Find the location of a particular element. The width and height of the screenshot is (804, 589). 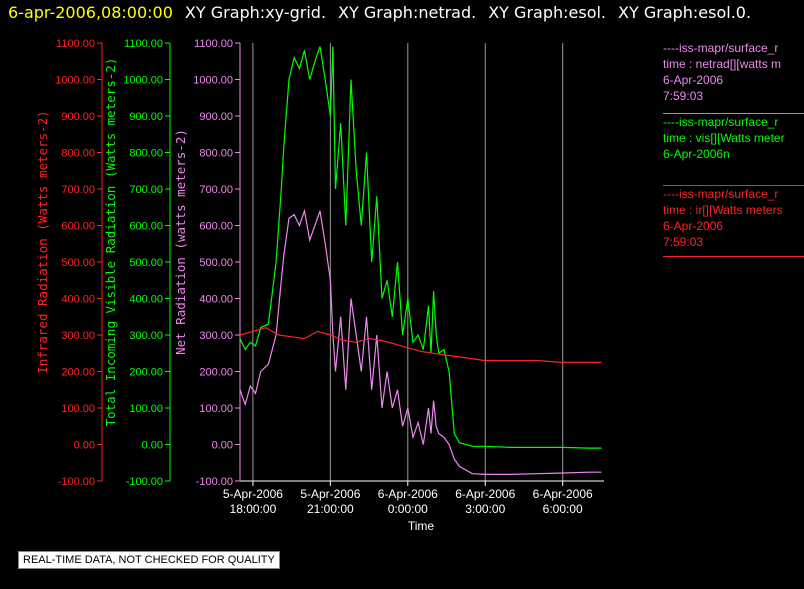

legend-ir-variable: time : ir[][Watts meters is located at coordinates (723, 210).